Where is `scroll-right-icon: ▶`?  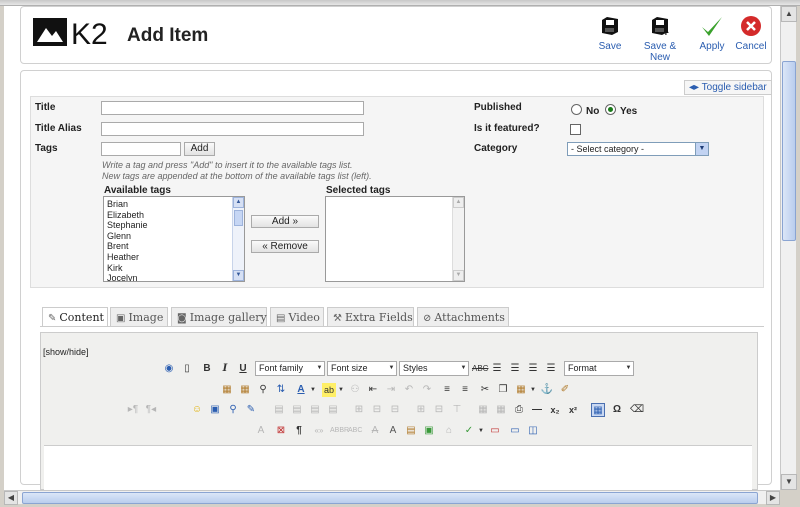
scroll-right-icon: ▶ is located at coordinates (773, 498).